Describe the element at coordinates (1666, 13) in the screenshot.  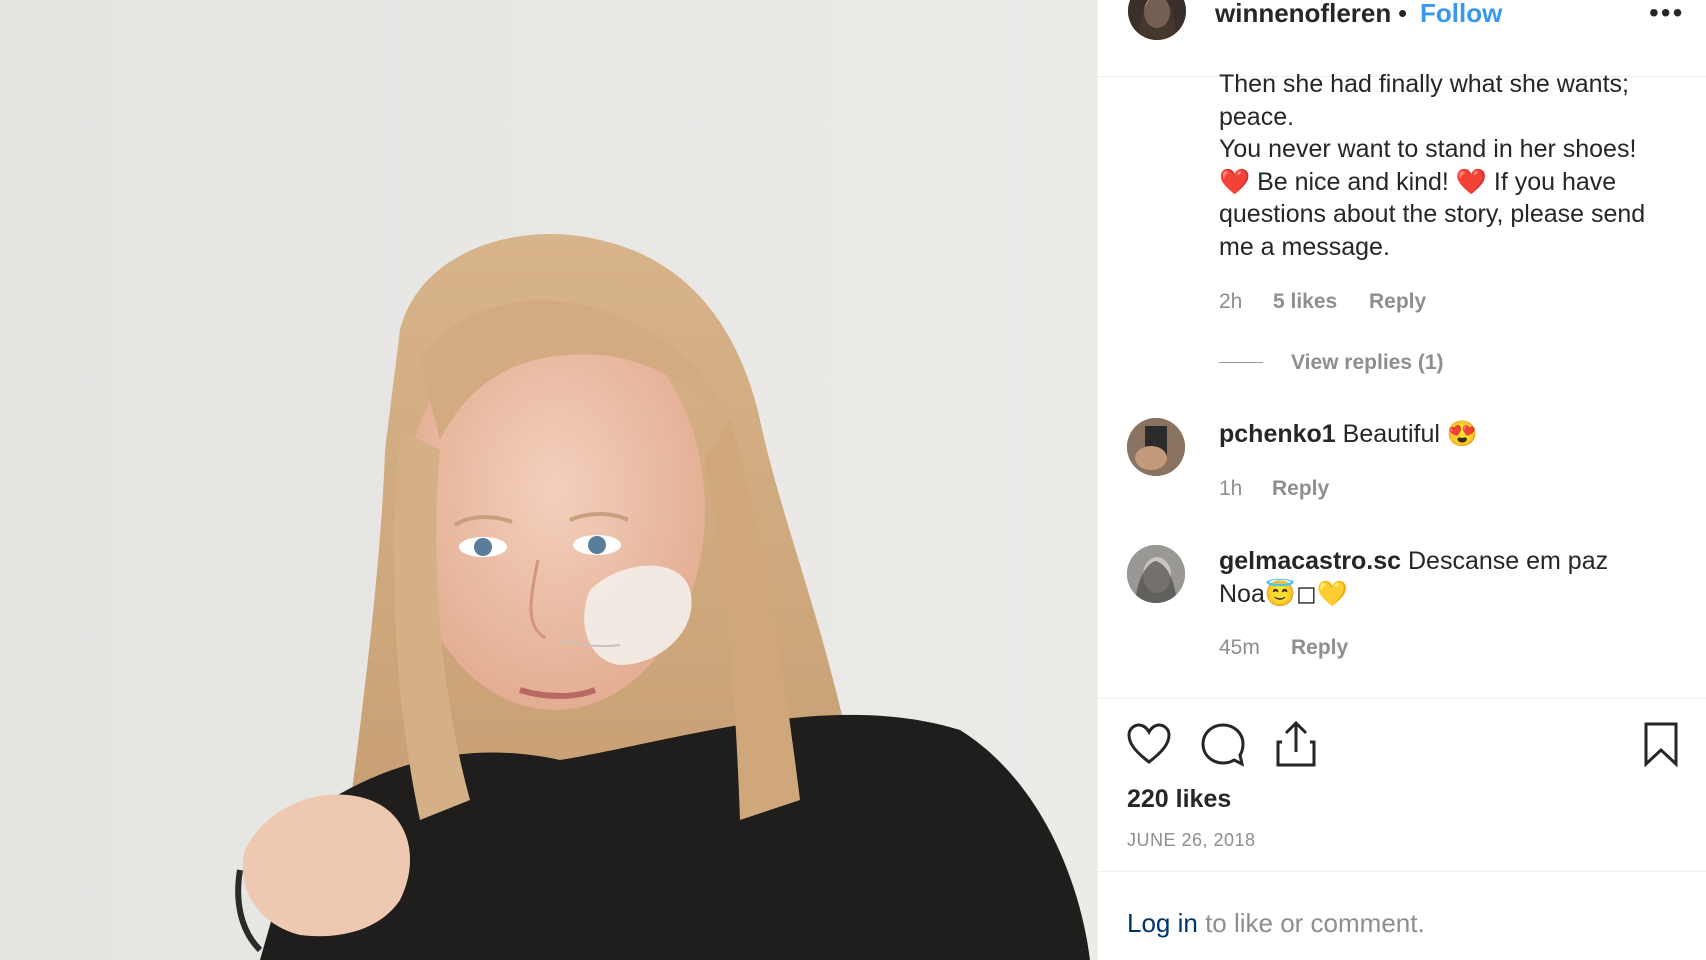
I see `more-options-icon: •••` at that location.